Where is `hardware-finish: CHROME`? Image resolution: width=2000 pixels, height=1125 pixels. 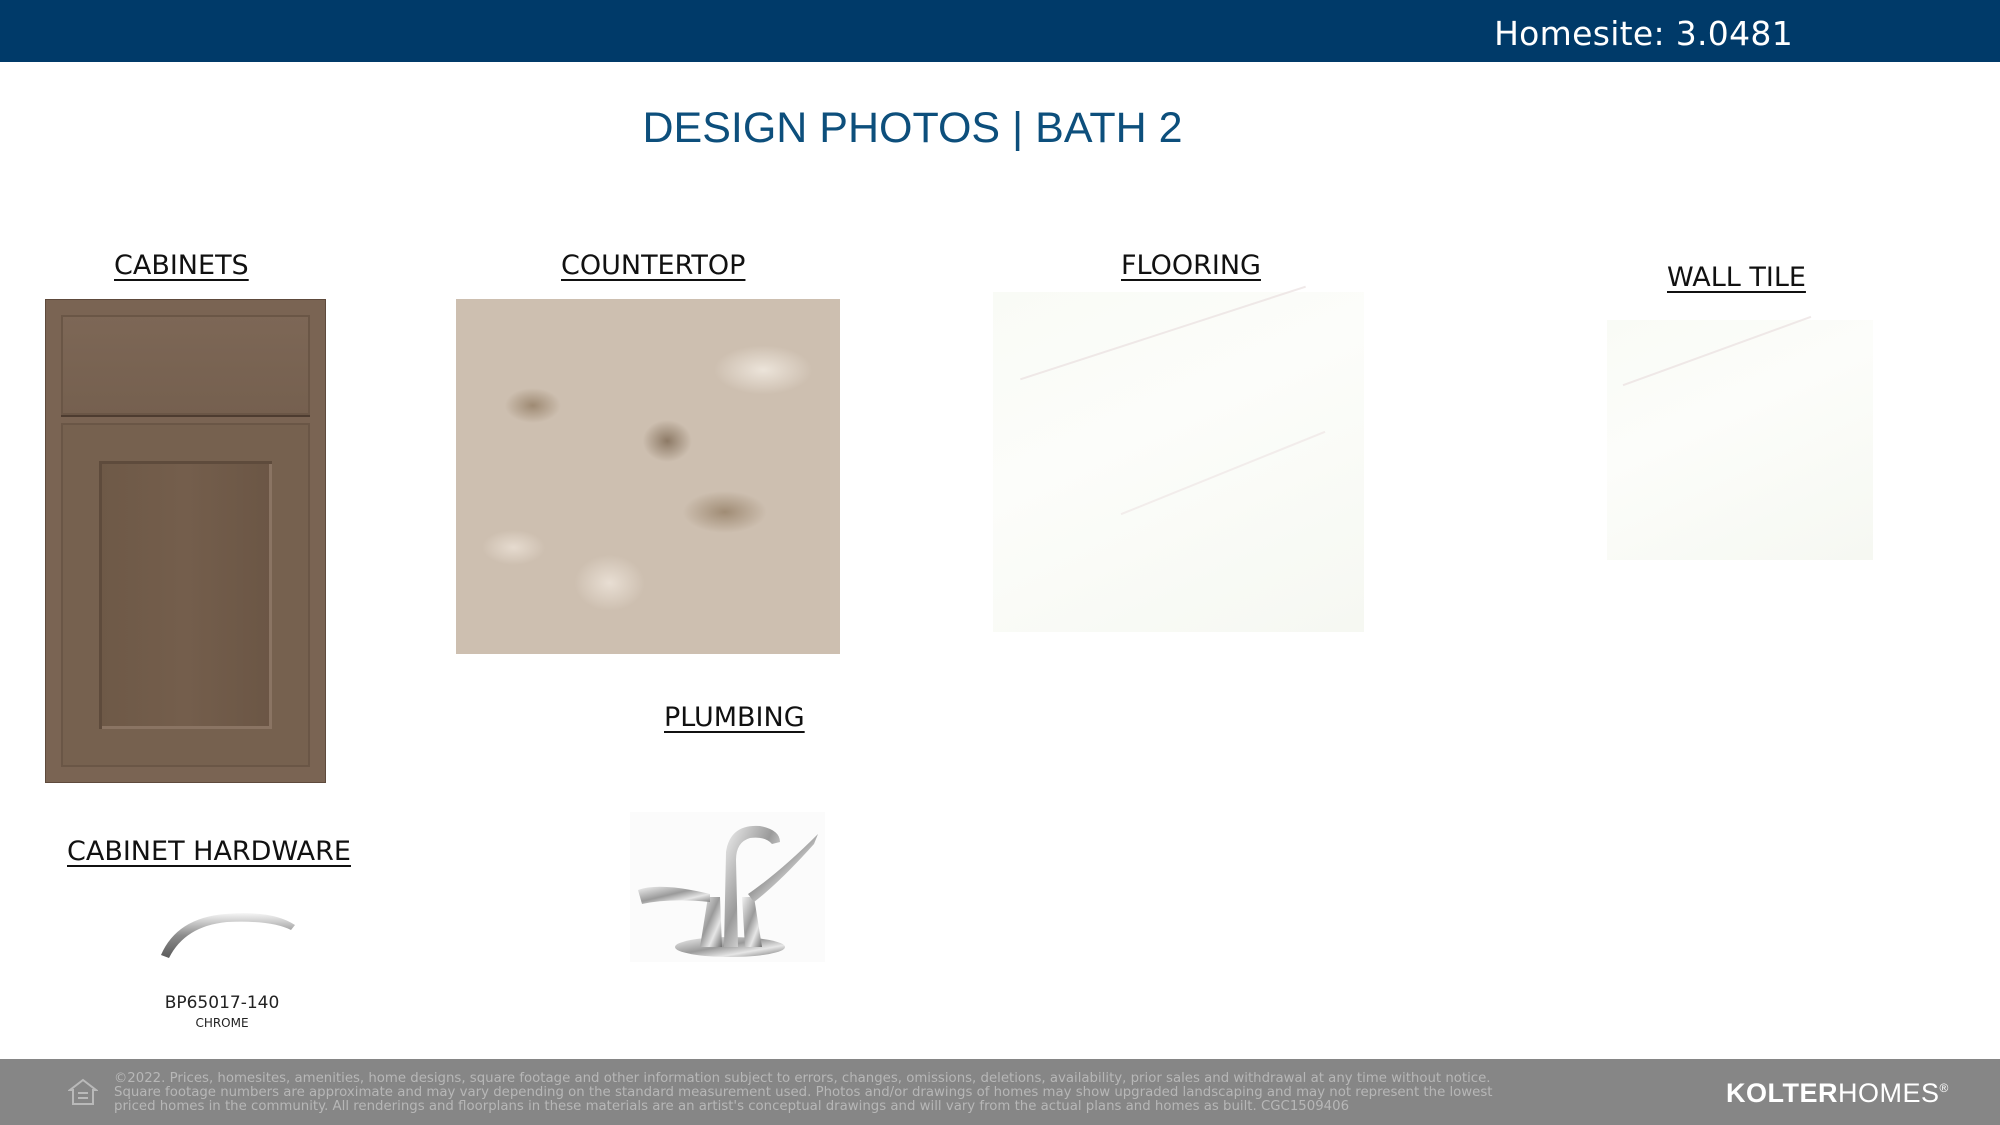
hardware-finish: CHROME is located at coordinates (222, 1023).